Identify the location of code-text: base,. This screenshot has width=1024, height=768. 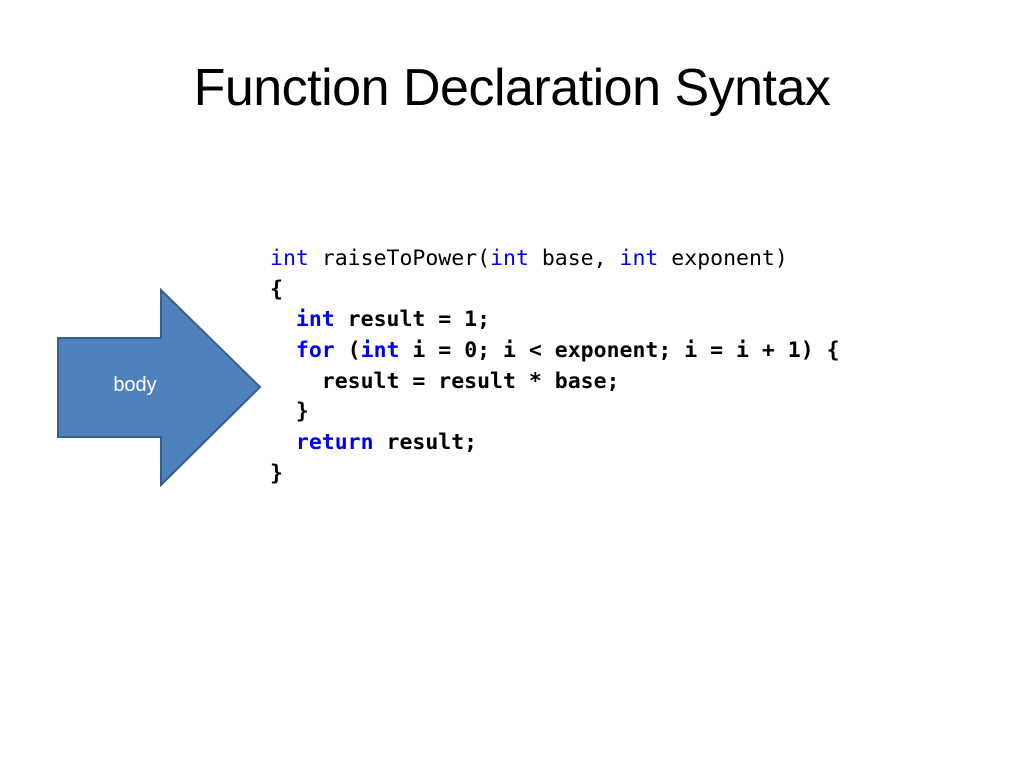
(574, 258).